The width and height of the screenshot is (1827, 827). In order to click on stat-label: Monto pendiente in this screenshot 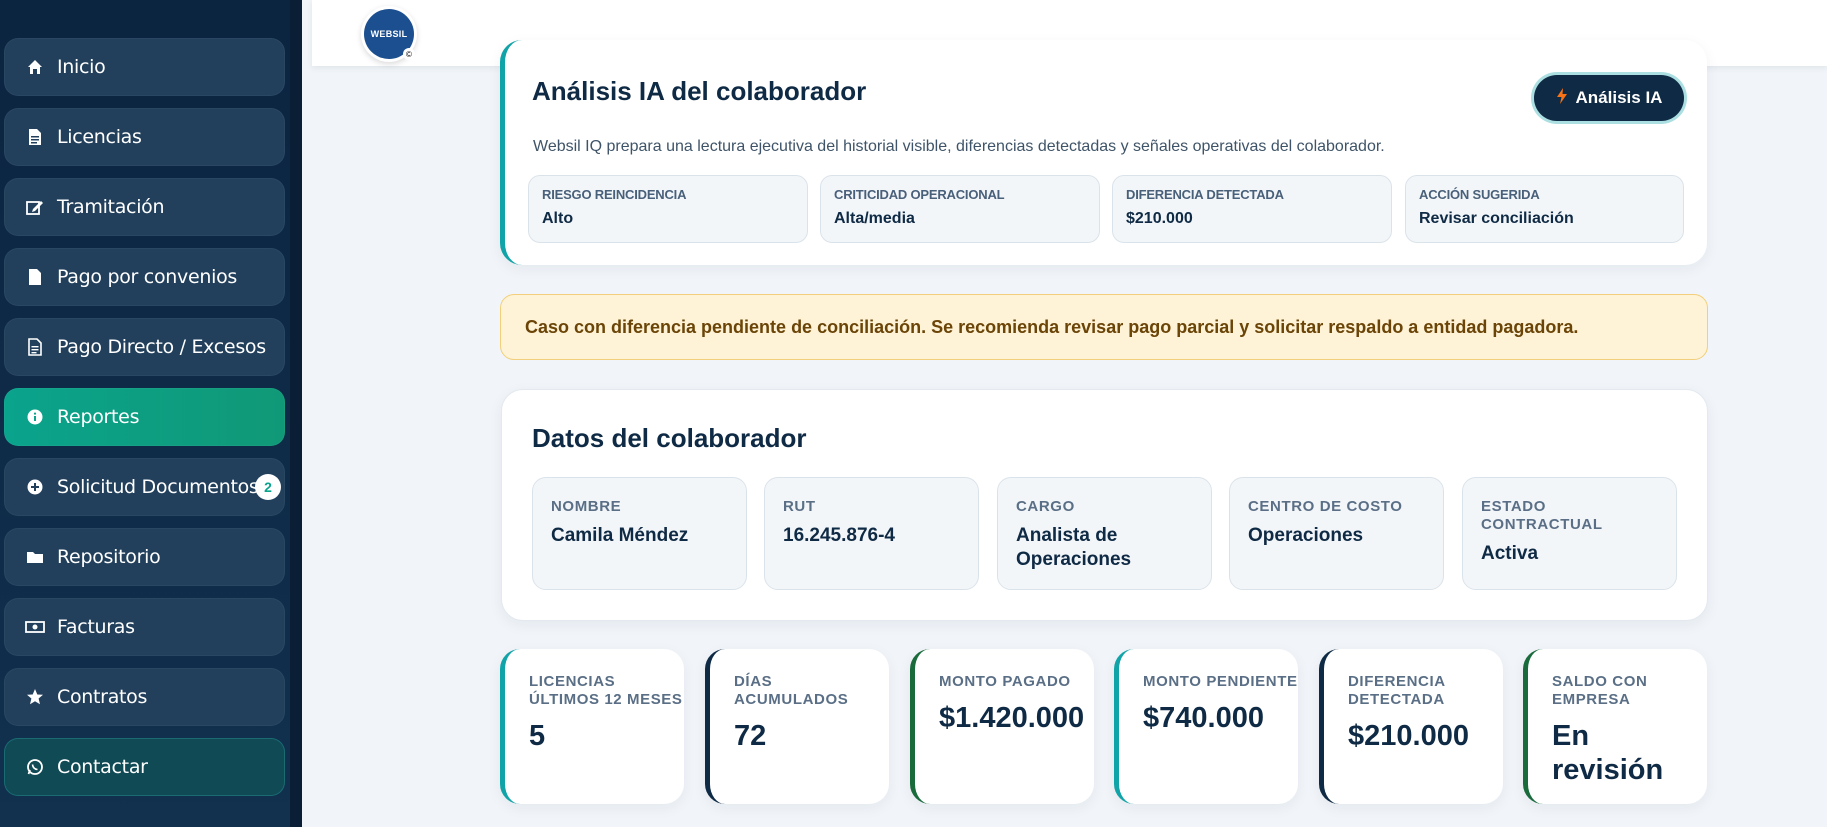, I will do `click(1220, 681)`.